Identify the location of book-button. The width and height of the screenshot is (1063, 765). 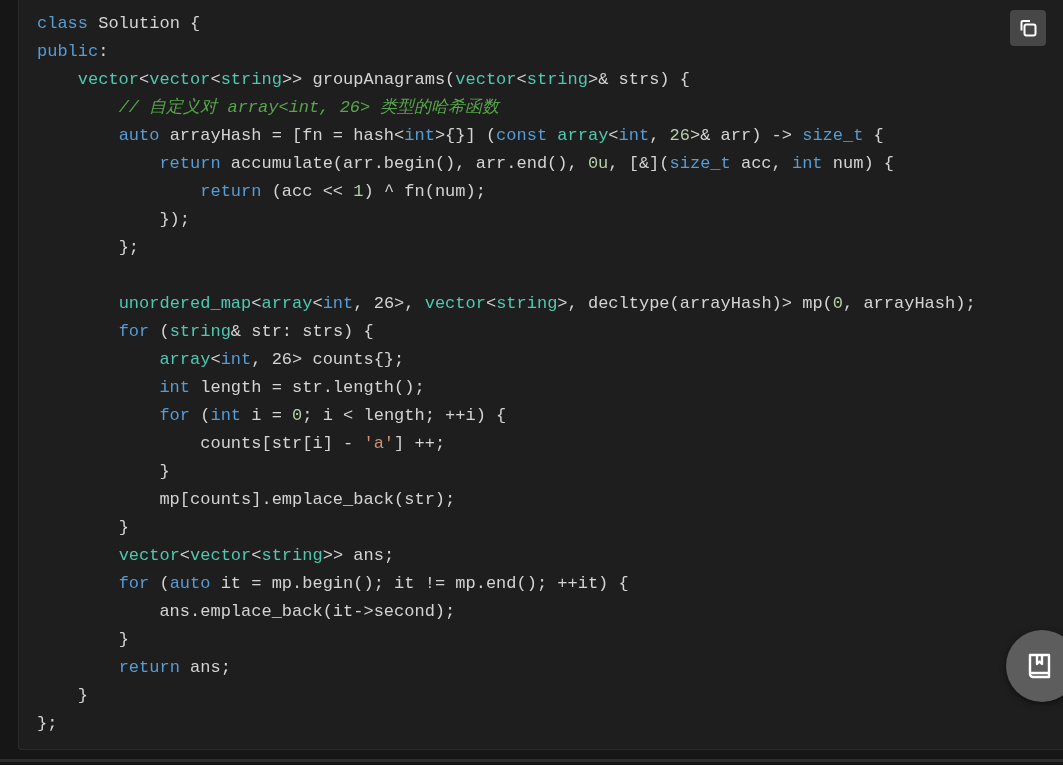
(1034, 666).